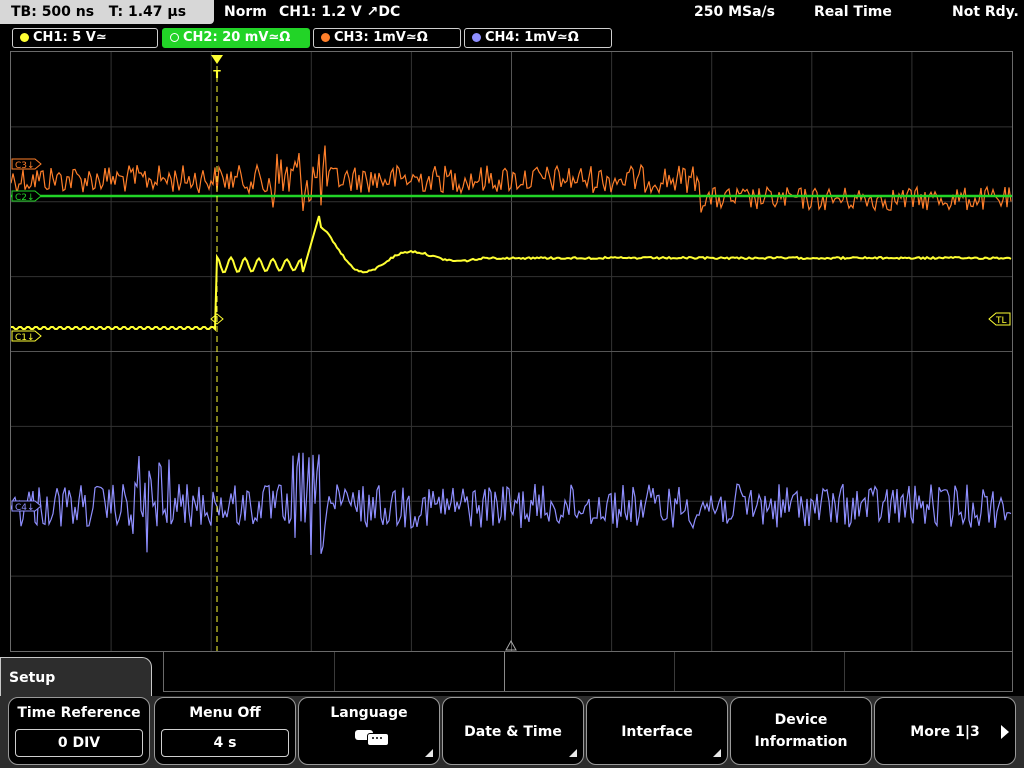  Describe the element at coordinates (985, 12) in the screenshot. I see `ready-state: Not Rdy.` at that location.